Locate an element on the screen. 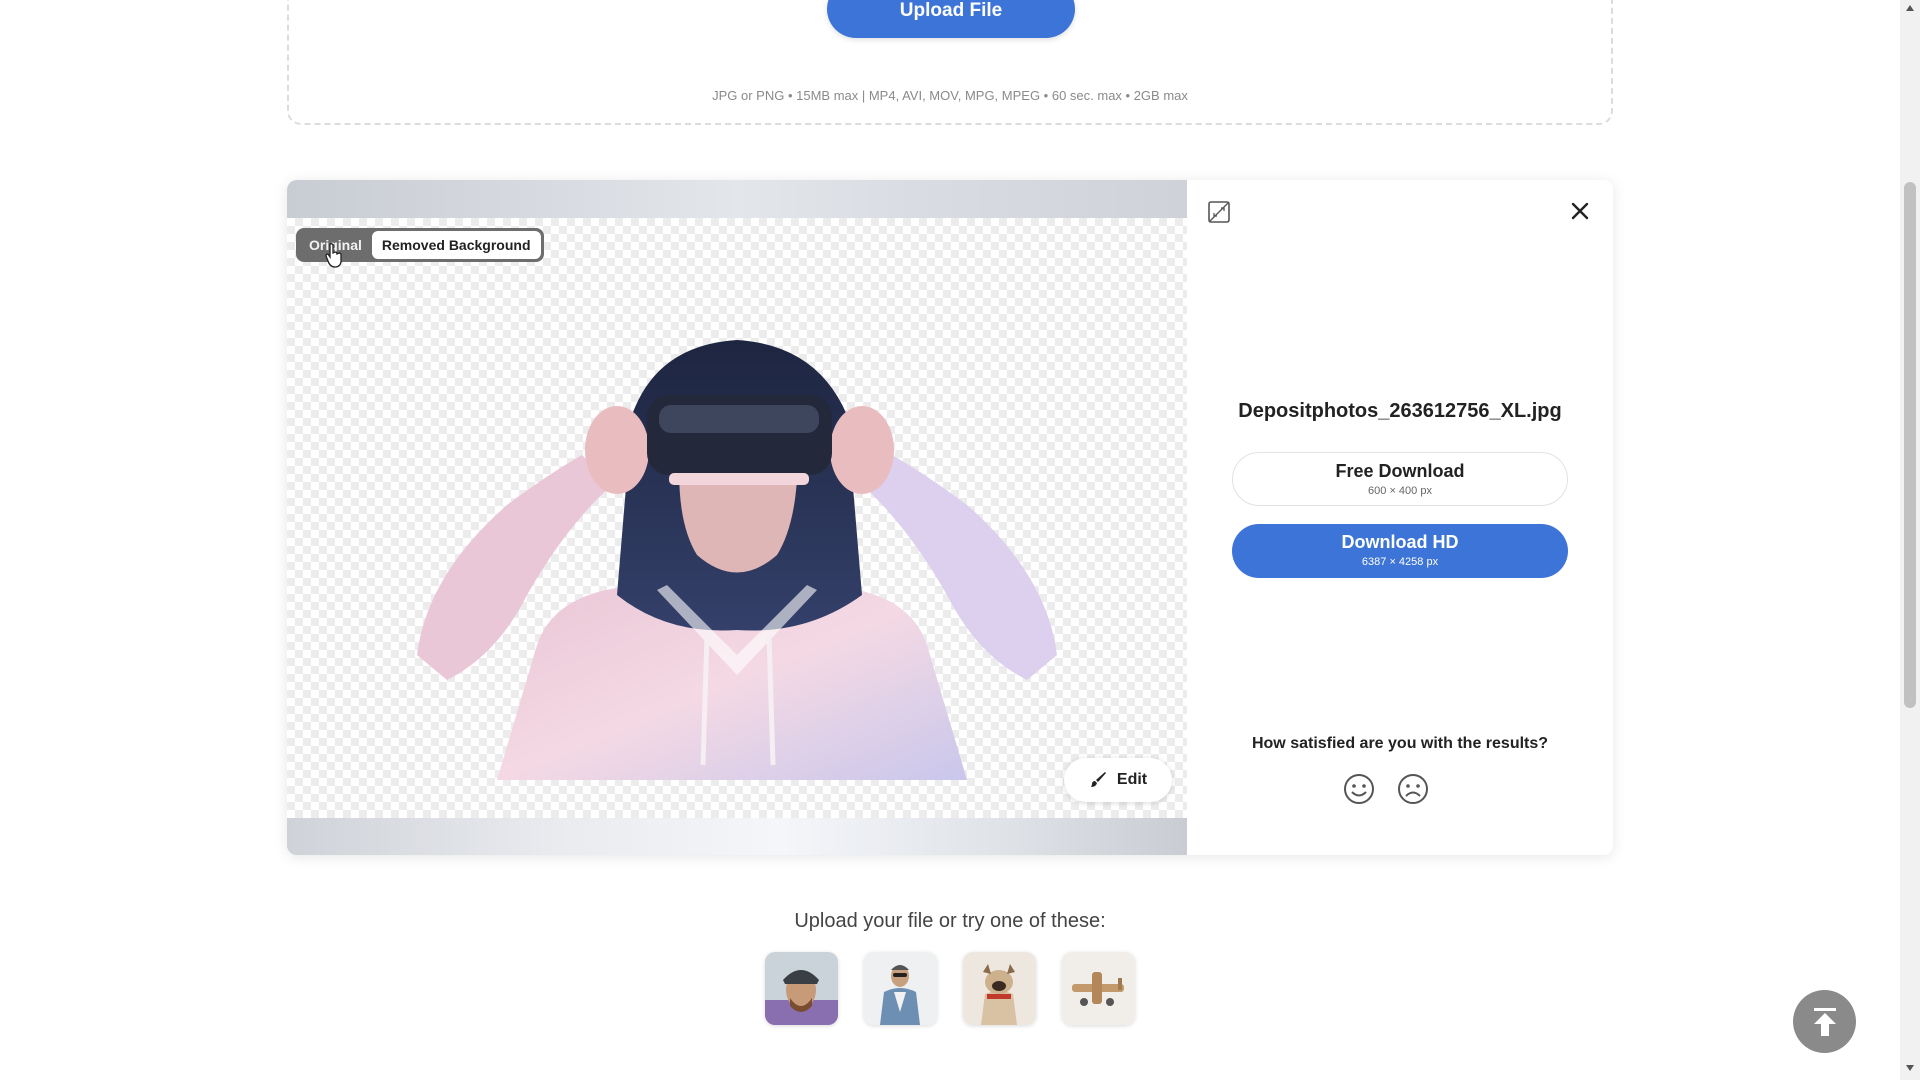 This screenshot has width=1920, height=1080. sample-cyclist is located at coordinates (801, 988).